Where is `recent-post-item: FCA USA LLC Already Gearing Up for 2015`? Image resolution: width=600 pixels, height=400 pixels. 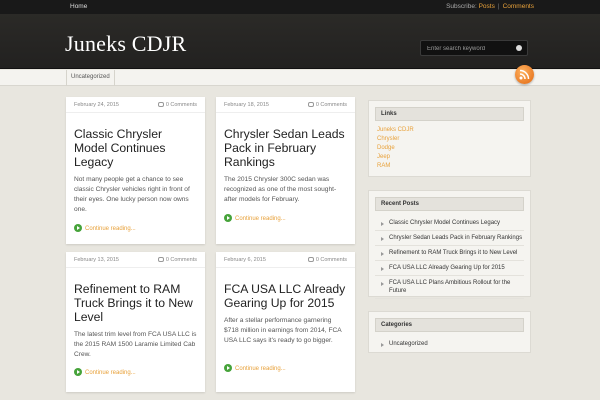 recent-post-item: FCA USA LLC Already Gearing Up for 2015 is located at coordinates (449, 268).